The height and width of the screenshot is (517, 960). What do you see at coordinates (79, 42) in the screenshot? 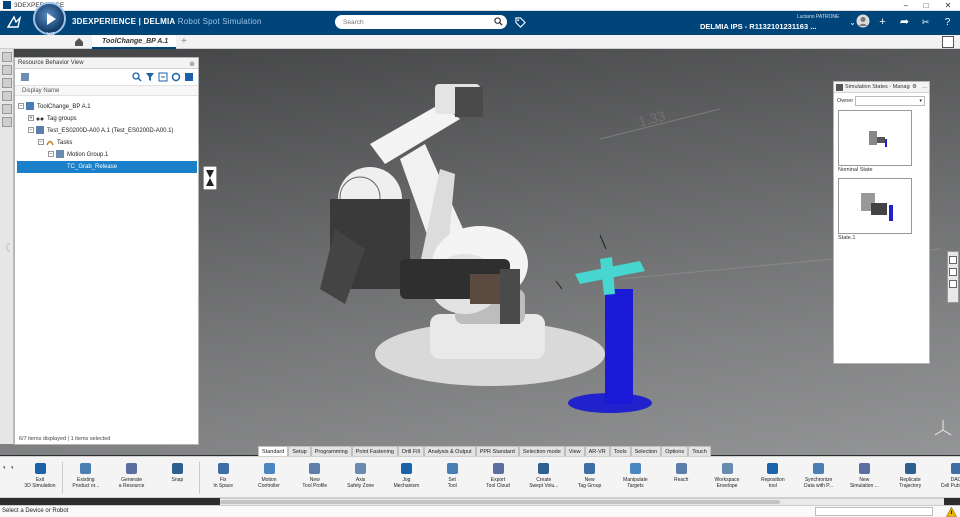
I see `home-icon` at bounding box center [79, 42].